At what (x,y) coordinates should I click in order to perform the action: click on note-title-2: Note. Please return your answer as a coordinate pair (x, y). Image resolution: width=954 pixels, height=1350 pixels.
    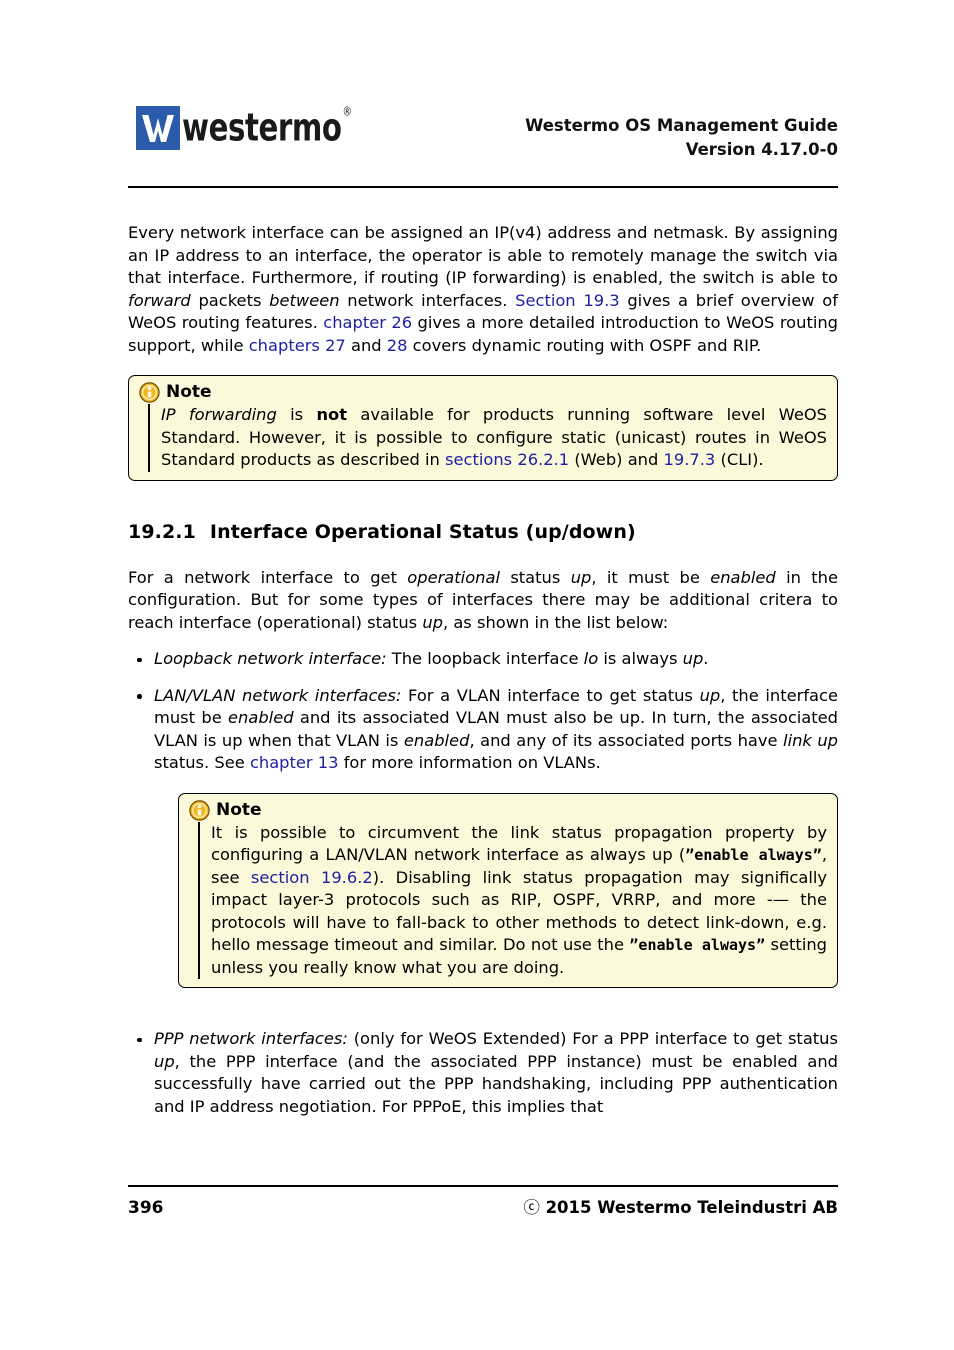
    Looking at the image, I should click on (239, 809).